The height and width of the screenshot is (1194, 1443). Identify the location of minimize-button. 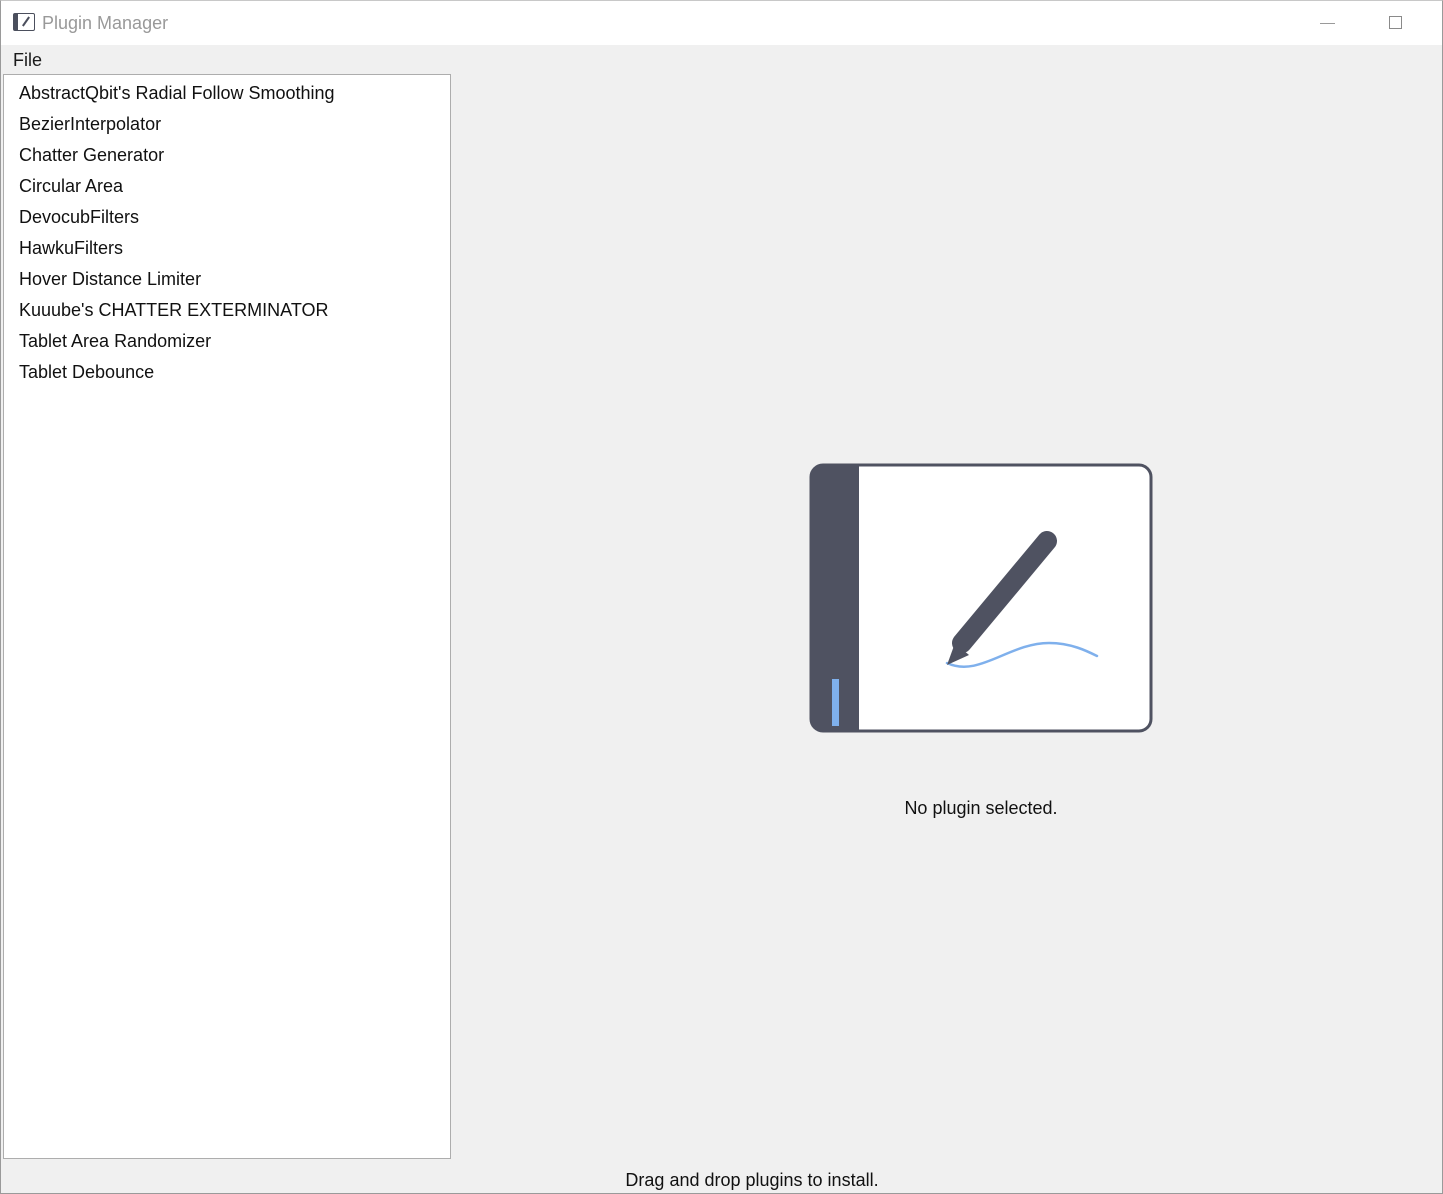
(1327, 23).